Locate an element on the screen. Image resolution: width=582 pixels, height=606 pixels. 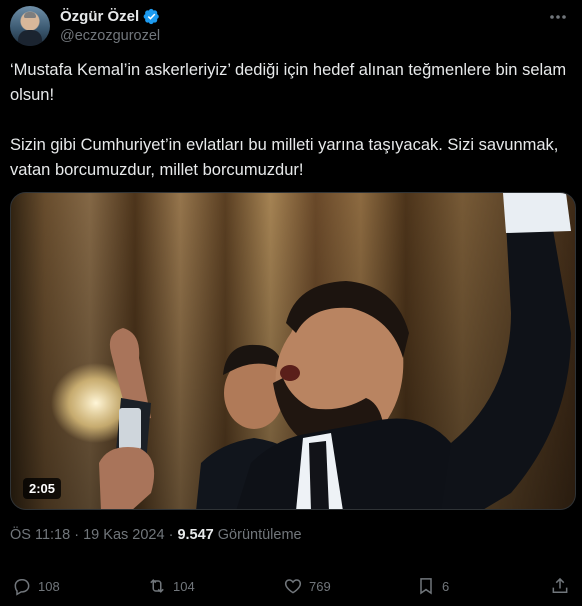
like-count: 769 is located at coordinates (320, 586).